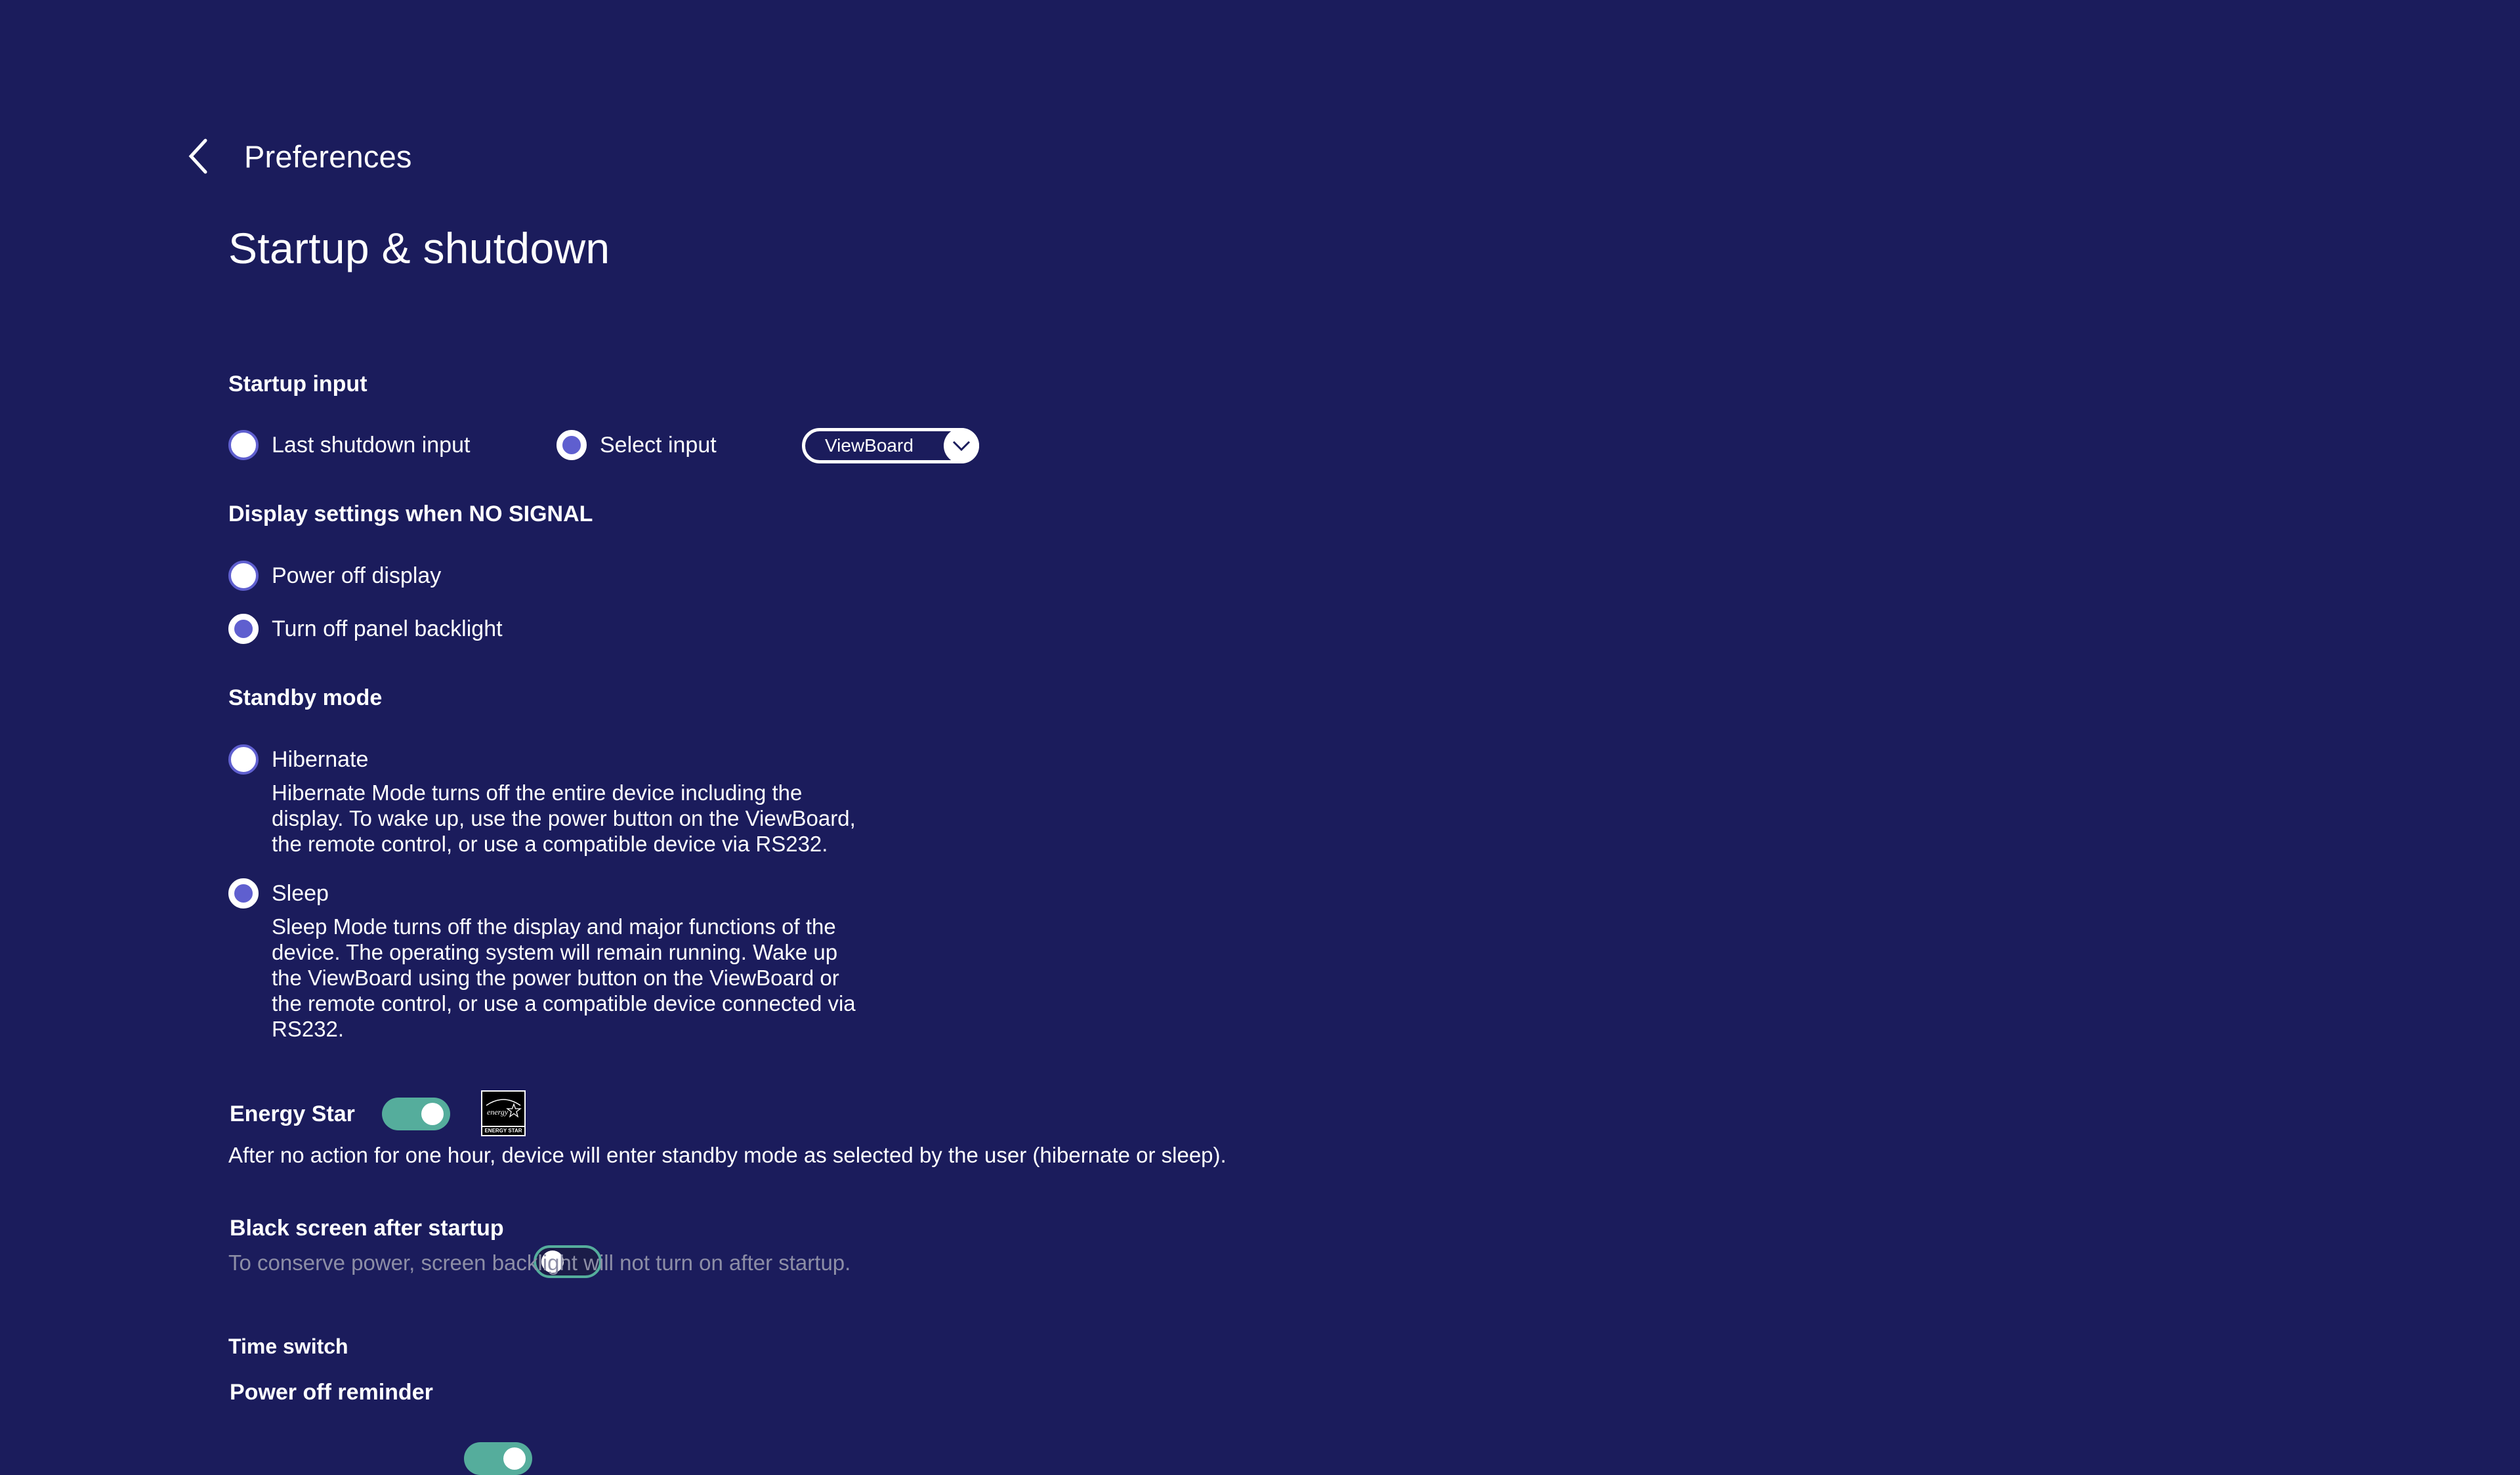 The width and height of the screenshot is (2520, 1475). What do you see at coordinates (308, 1029) in the screenshot?
I see `description-line: RS232.` at bounding box center [308, 1029].